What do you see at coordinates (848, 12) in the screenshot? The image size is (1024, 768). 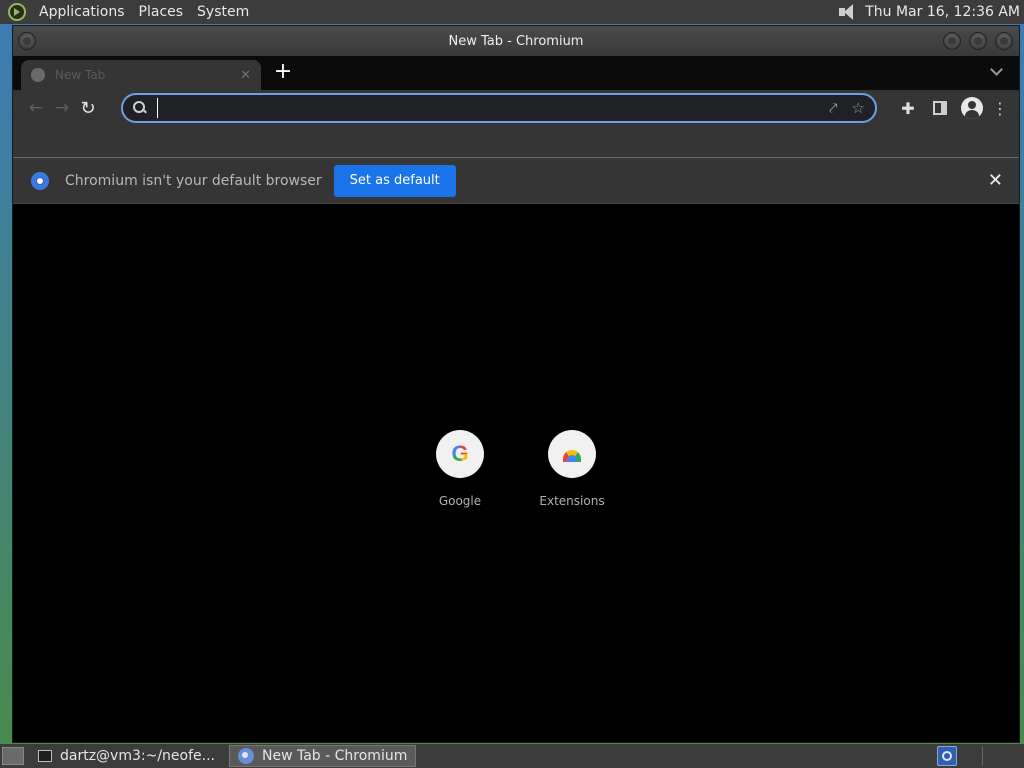 I see `volume-icon` at bounding box center [848, 12].